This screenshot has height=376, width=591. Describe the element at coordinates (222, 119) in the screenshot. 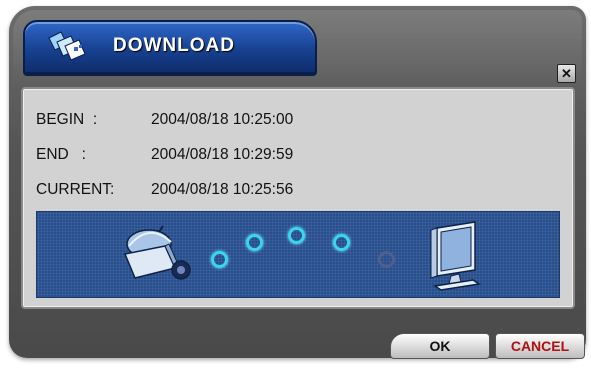

I see `begin-value: 2004/08/18 10:25:00` at that location.